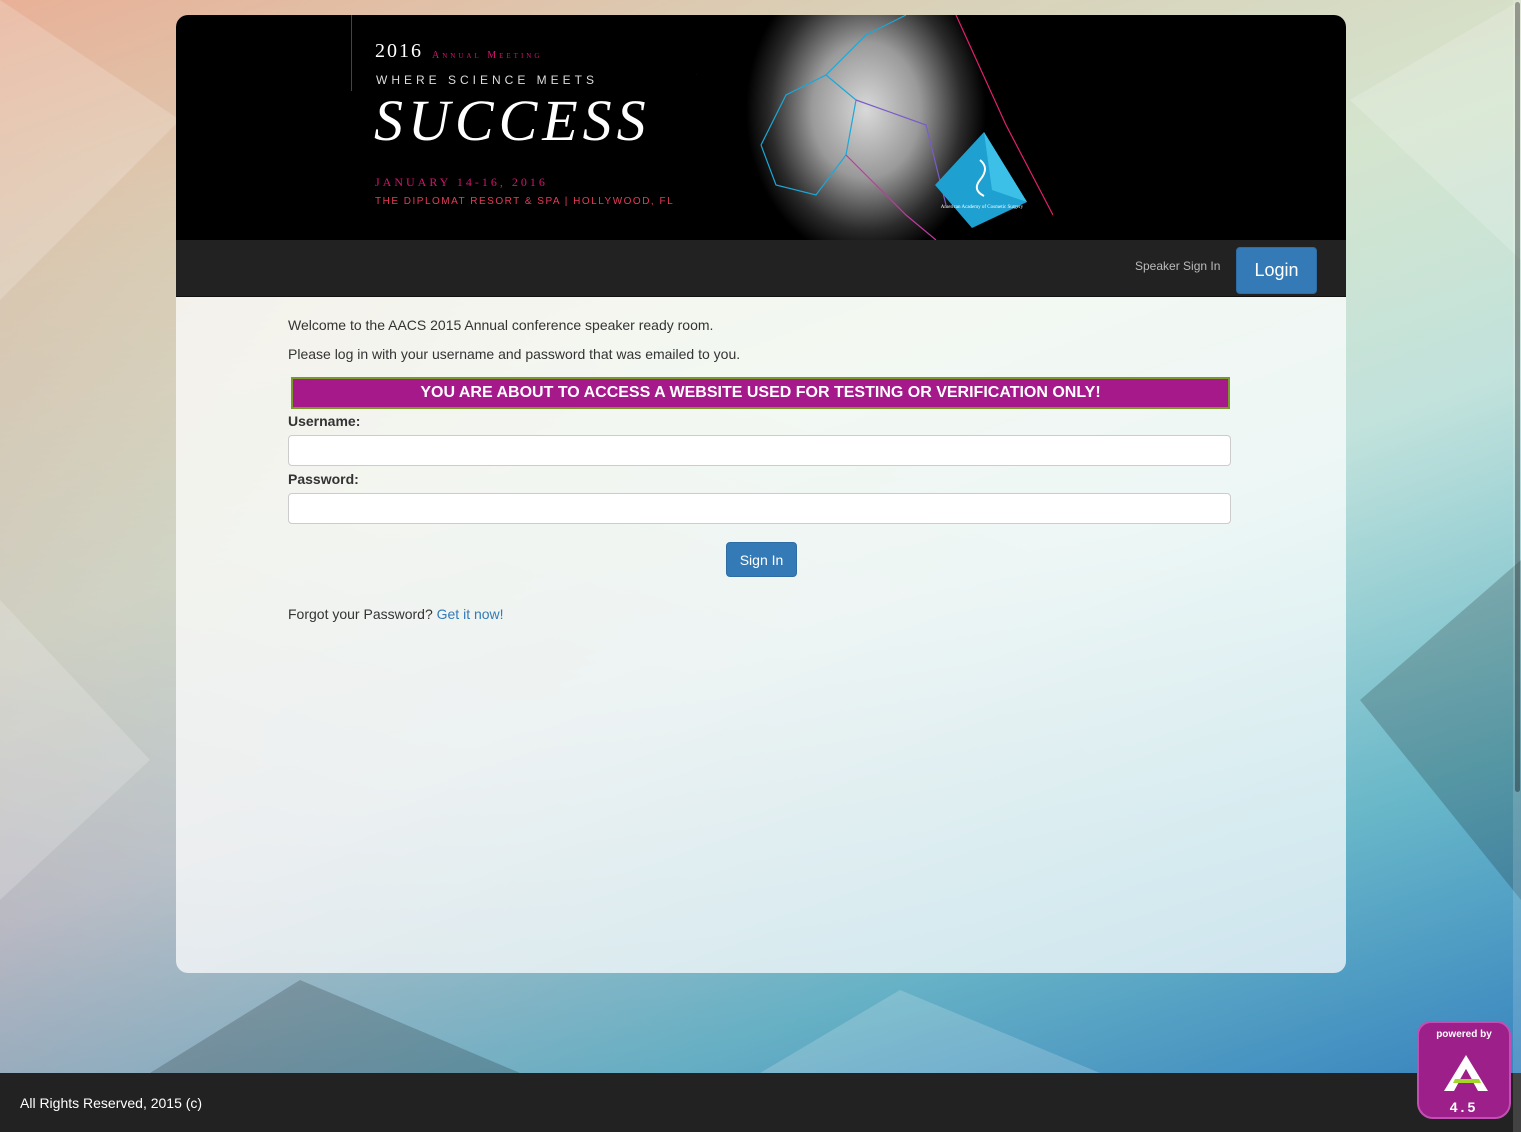  Describe the element at coordinates (1517, 397) in the screenshot. I see `scrollbar-thumb` at that location.